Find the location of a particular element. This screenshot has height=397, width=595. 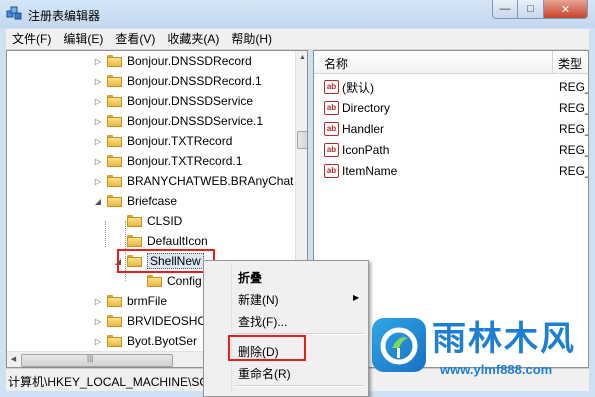

column-divider is located at coordinates (552, 62).